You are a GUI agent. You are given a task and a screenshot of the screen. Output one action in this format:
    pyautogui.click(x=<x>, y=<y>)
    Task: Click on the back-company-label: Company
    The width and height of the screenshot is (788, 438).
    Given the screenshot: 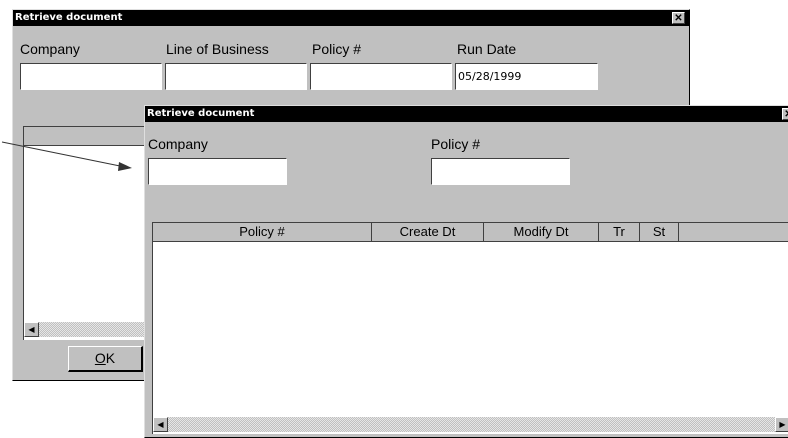 What is the action you would take?
    pyautogui.click(x=50, y=49)
    